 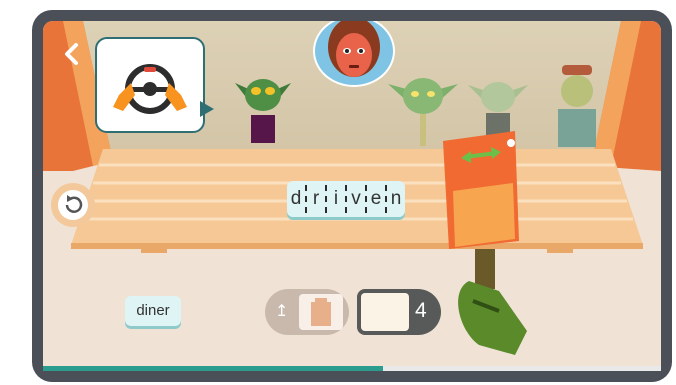 What do you see at coordinates (396, 199) in the screenshot?
I see `letter-tile: n` at bounding box center [396, 199].